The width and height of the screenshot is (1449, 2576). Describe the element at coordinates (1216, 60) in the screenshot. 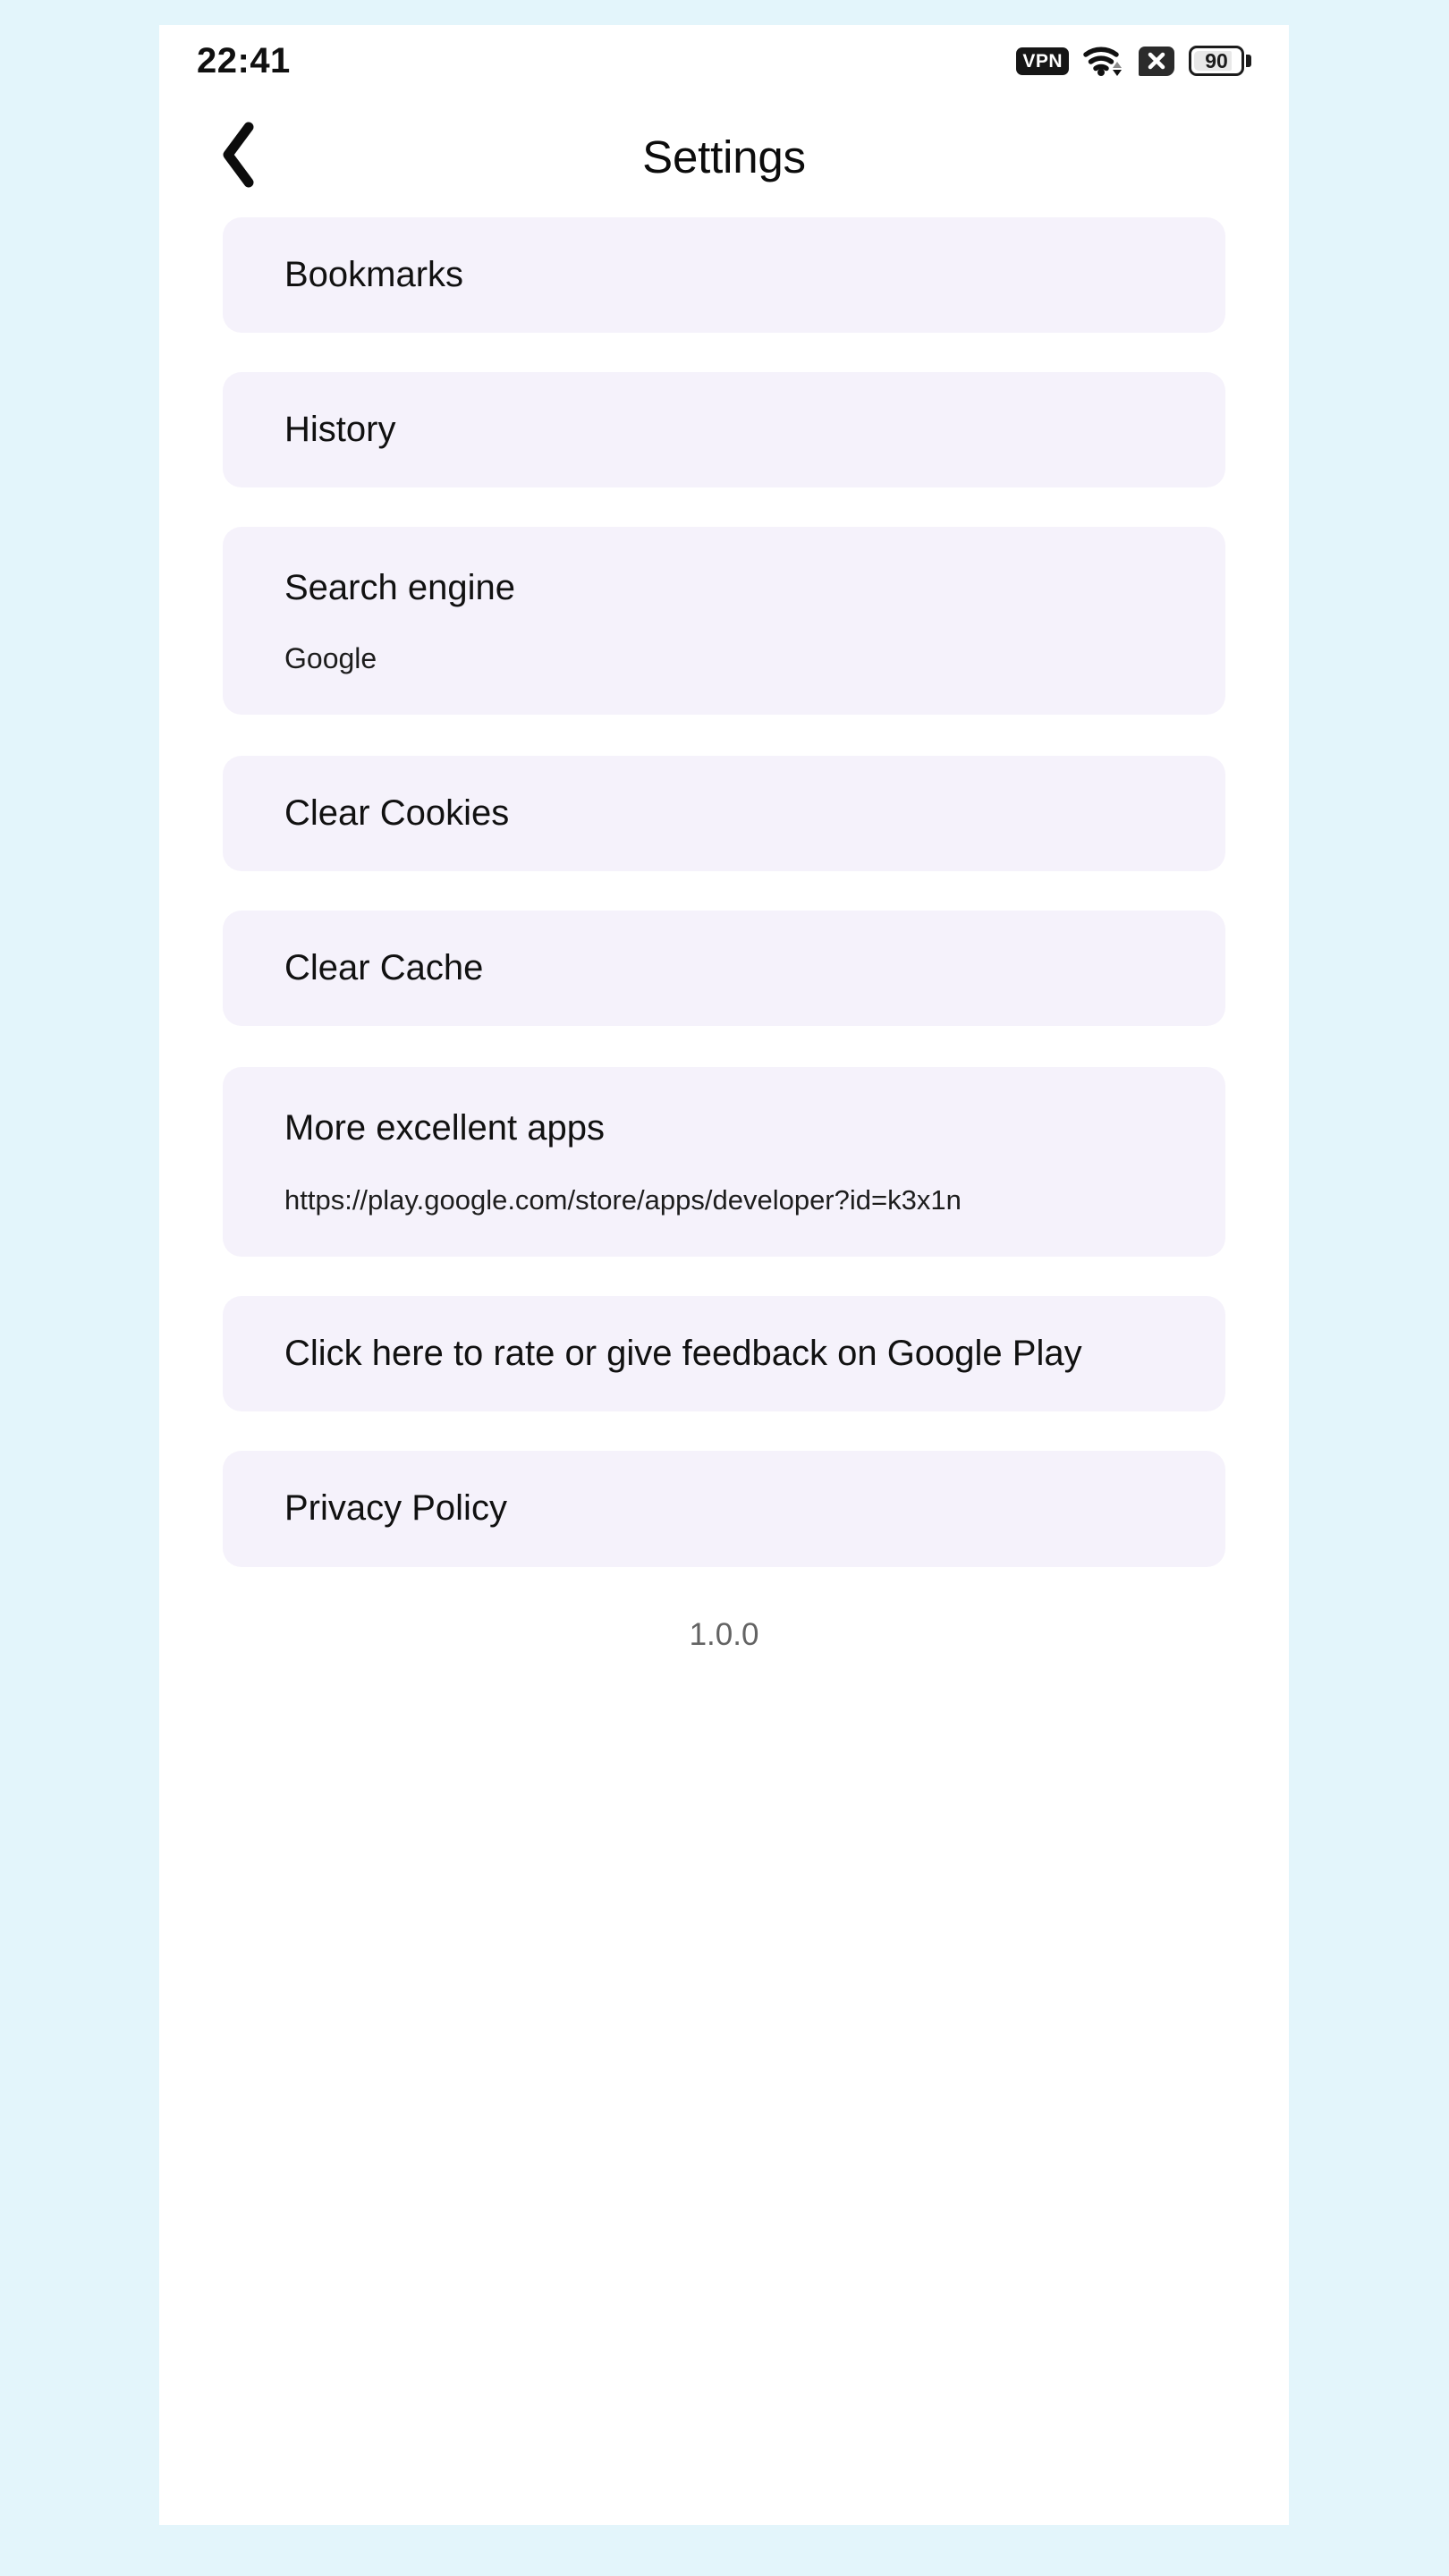

I see `battery-level-label: 90` at that location.